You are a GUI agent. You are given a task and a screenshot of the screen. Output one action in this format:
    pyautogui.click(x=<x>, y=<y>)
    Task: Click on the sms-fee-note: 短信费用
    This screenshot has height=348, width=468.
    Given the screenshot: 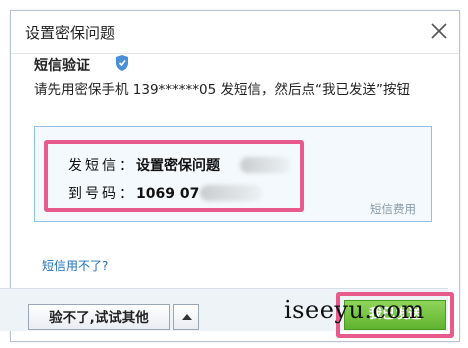 What is the action you would take?
    pyautogui.click(x=393, y=209)
    